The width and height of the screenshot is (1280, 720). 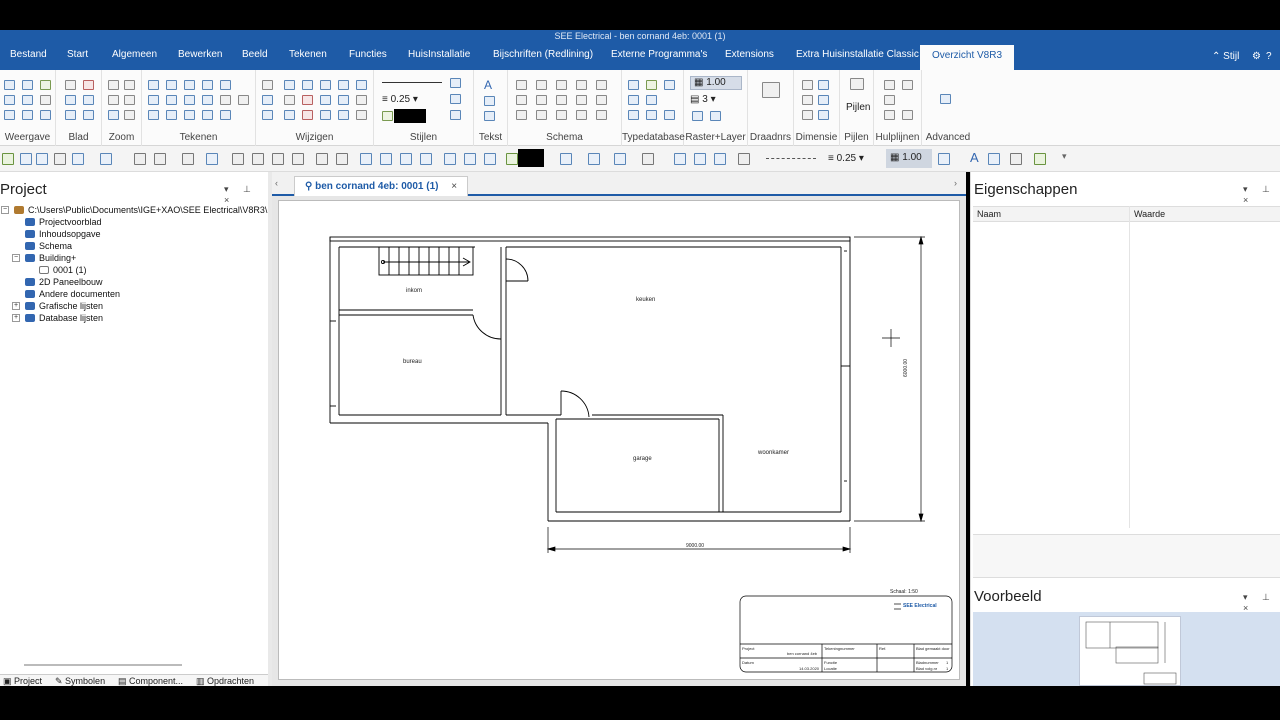 I want to click on tab-opdrachten: ▥ Opdrachten, so click(x=225, y=681).